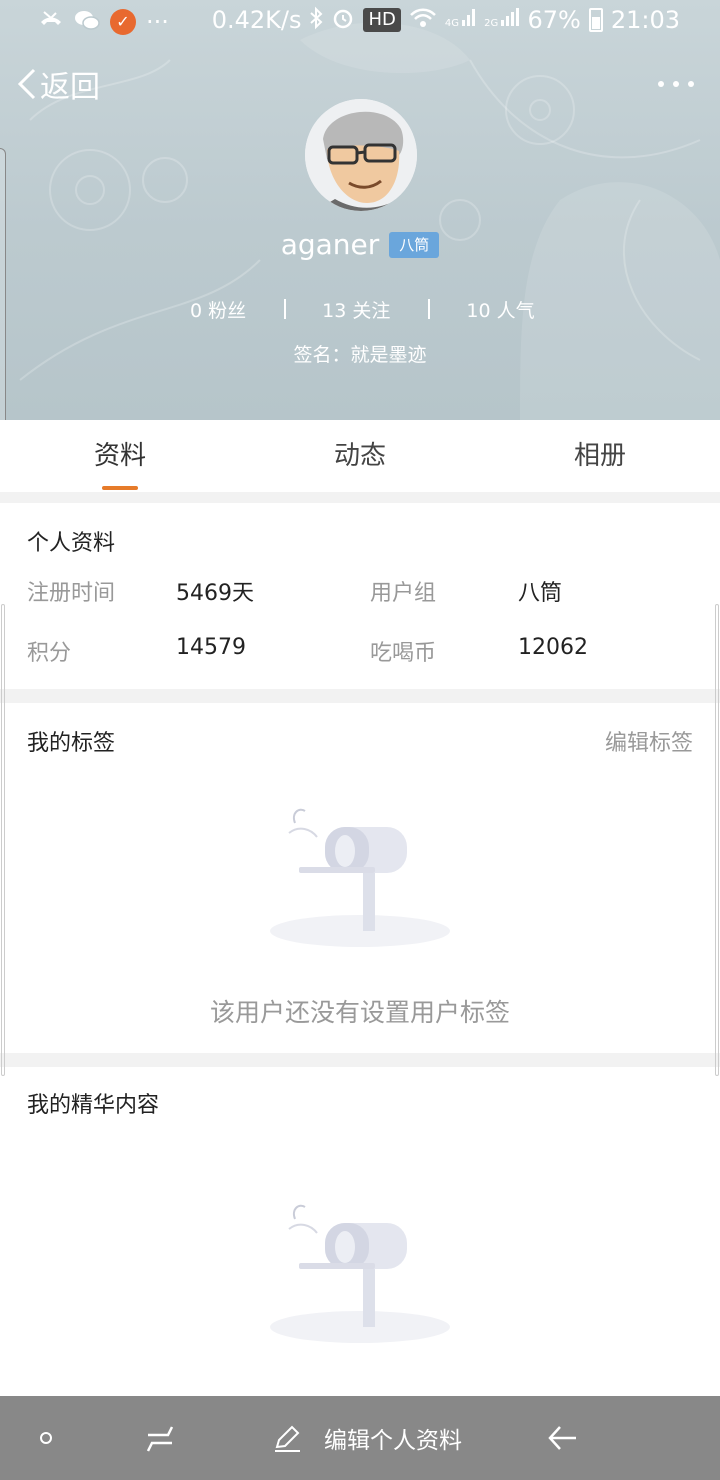 This screenshot has height=1480, width=720. I want to click on edge-panel-handle, so click(3, 298).